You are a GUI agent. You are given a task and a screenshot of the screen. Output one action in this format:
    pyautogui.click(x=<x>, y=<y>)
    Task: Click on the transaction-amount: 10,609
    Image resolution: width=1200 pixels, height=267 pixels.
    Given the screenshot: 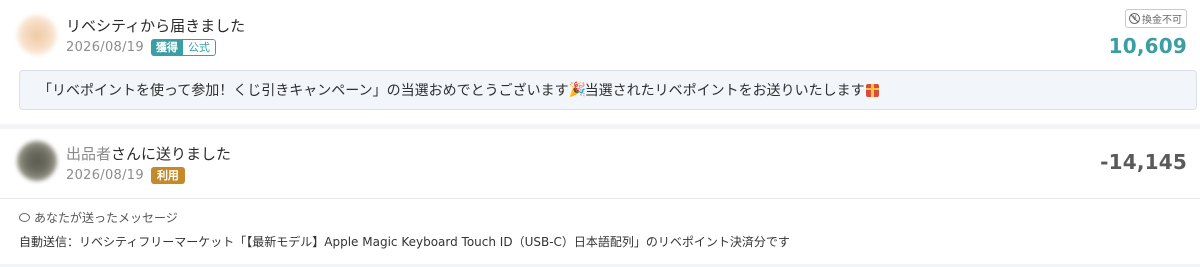 What is the action you would take?
    pyautogui.click(x=1147, y=46)
    